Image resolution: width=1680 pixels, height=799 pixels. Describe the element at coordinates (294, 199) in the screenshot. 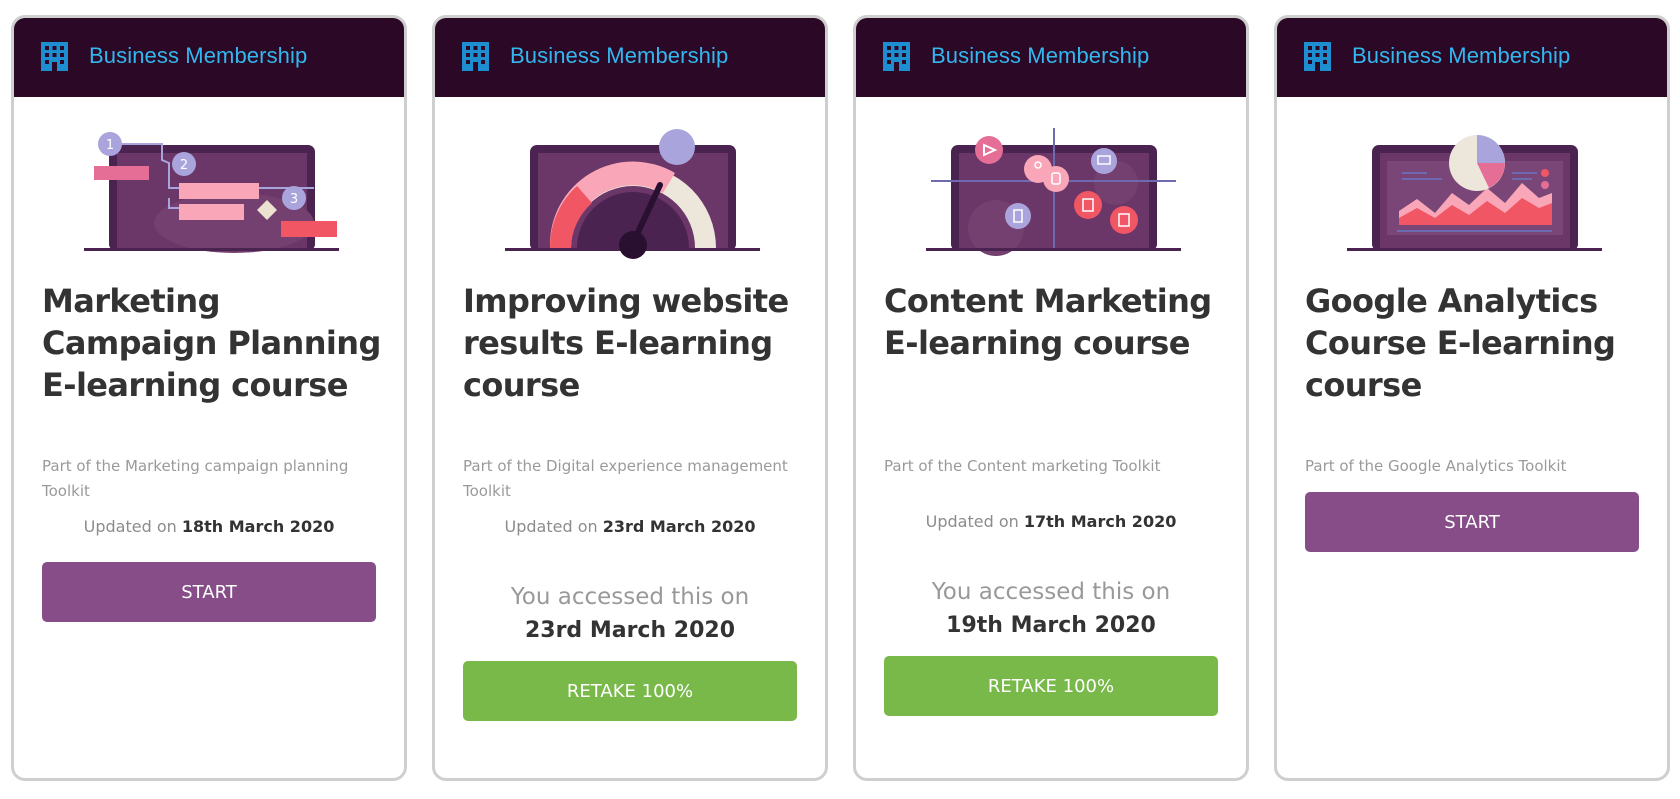

I see `svg-text: 3` at that location.